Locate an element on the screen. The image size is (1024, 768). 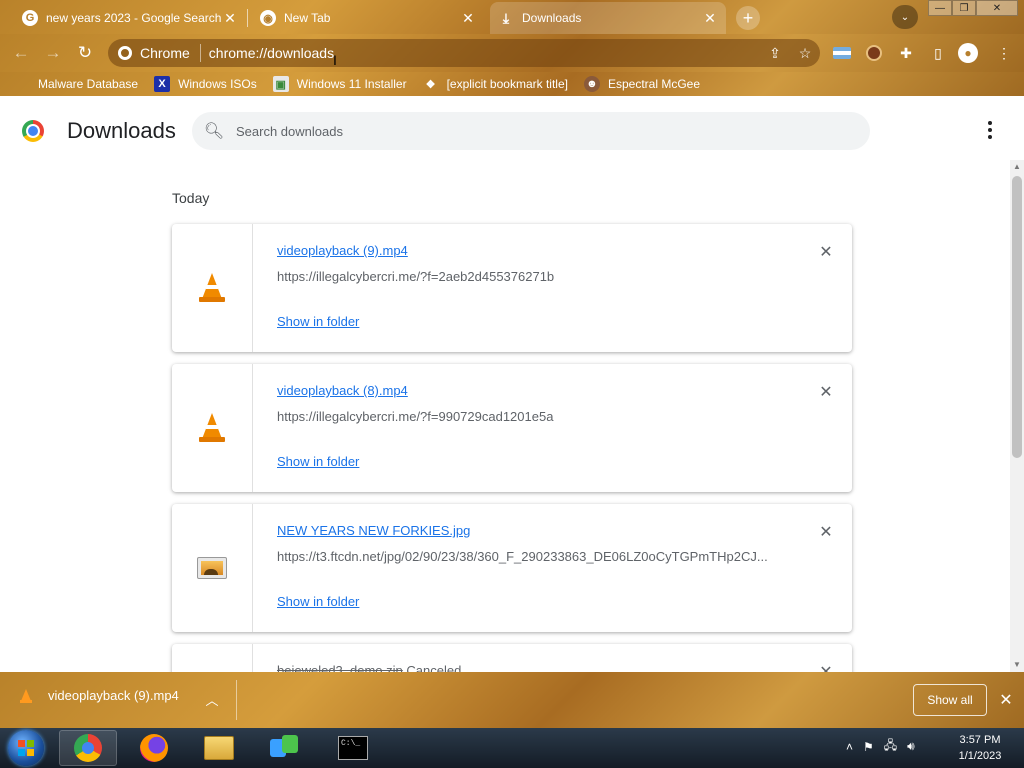
avatar-icon: ☻ is located at coordinates (591, 84).